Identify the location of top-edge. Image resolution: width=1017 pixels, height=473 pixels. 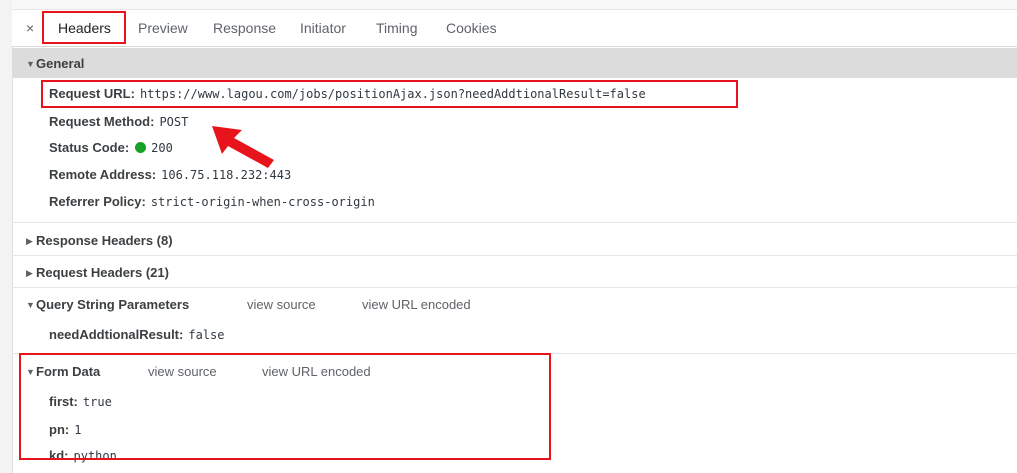
(514, 5).